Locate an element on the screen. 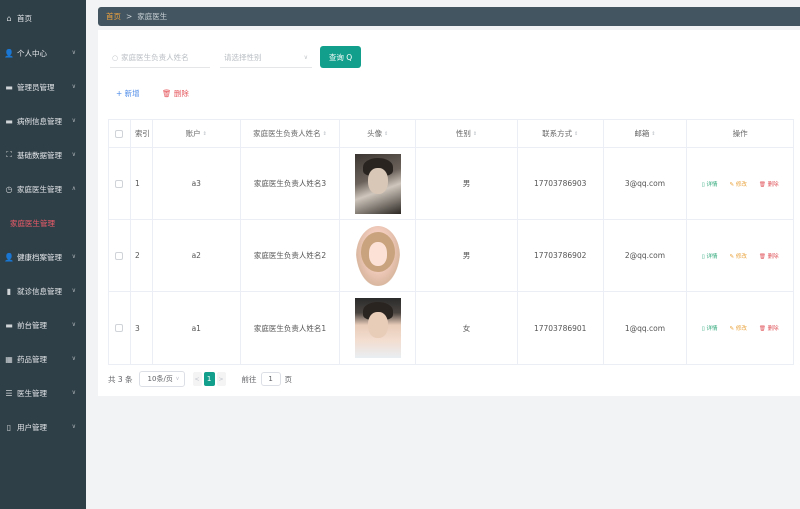 The image size is (800, 509). bar-chart-icon: ▮ is located at coordinates (9, 291).